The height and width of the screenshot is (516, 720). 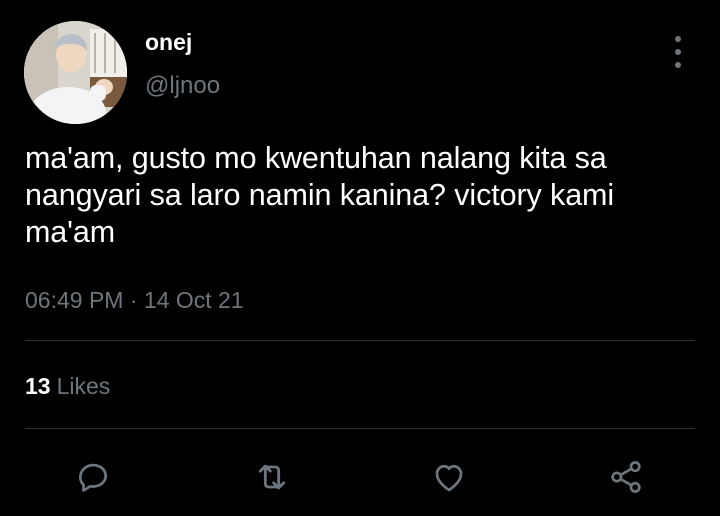 I want to click on more-options-icon, so click(x=678, y=52).